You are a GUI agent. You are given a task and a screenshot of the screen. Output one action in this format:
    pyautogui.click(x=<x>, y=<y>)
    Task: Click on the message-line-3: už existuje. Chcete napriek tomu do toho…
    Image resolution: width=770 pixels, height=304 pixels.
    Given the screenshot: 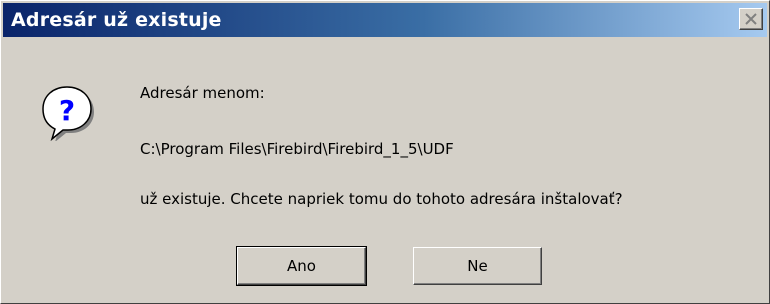 What is the action you would take?
    pyautogui.click(x=381, y=199)
    